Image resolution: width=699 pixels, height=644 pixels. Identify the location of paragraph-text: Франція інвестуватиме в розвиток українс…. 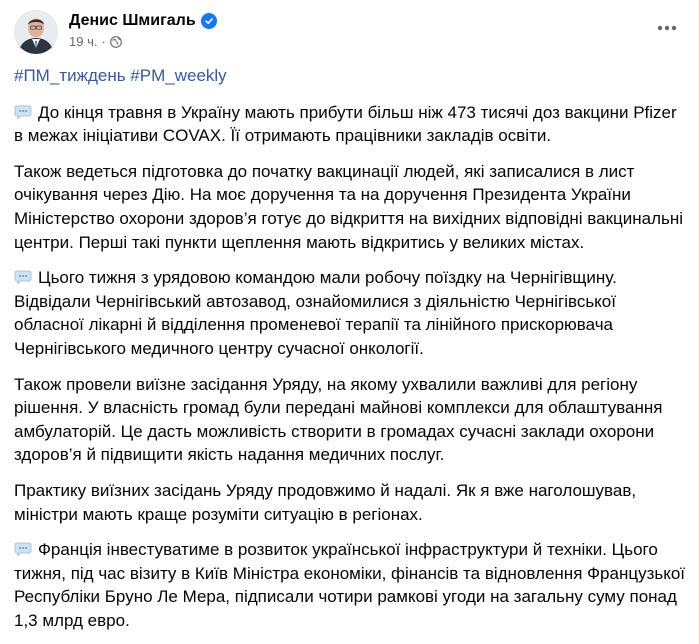
(350, 585).